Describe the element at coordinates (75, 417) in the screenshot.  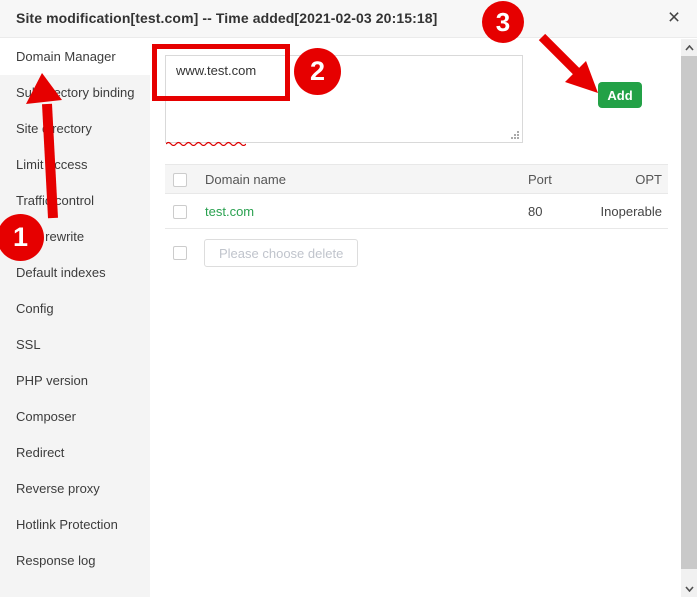
I see `sidebar-item-composer: Composer` at that location.